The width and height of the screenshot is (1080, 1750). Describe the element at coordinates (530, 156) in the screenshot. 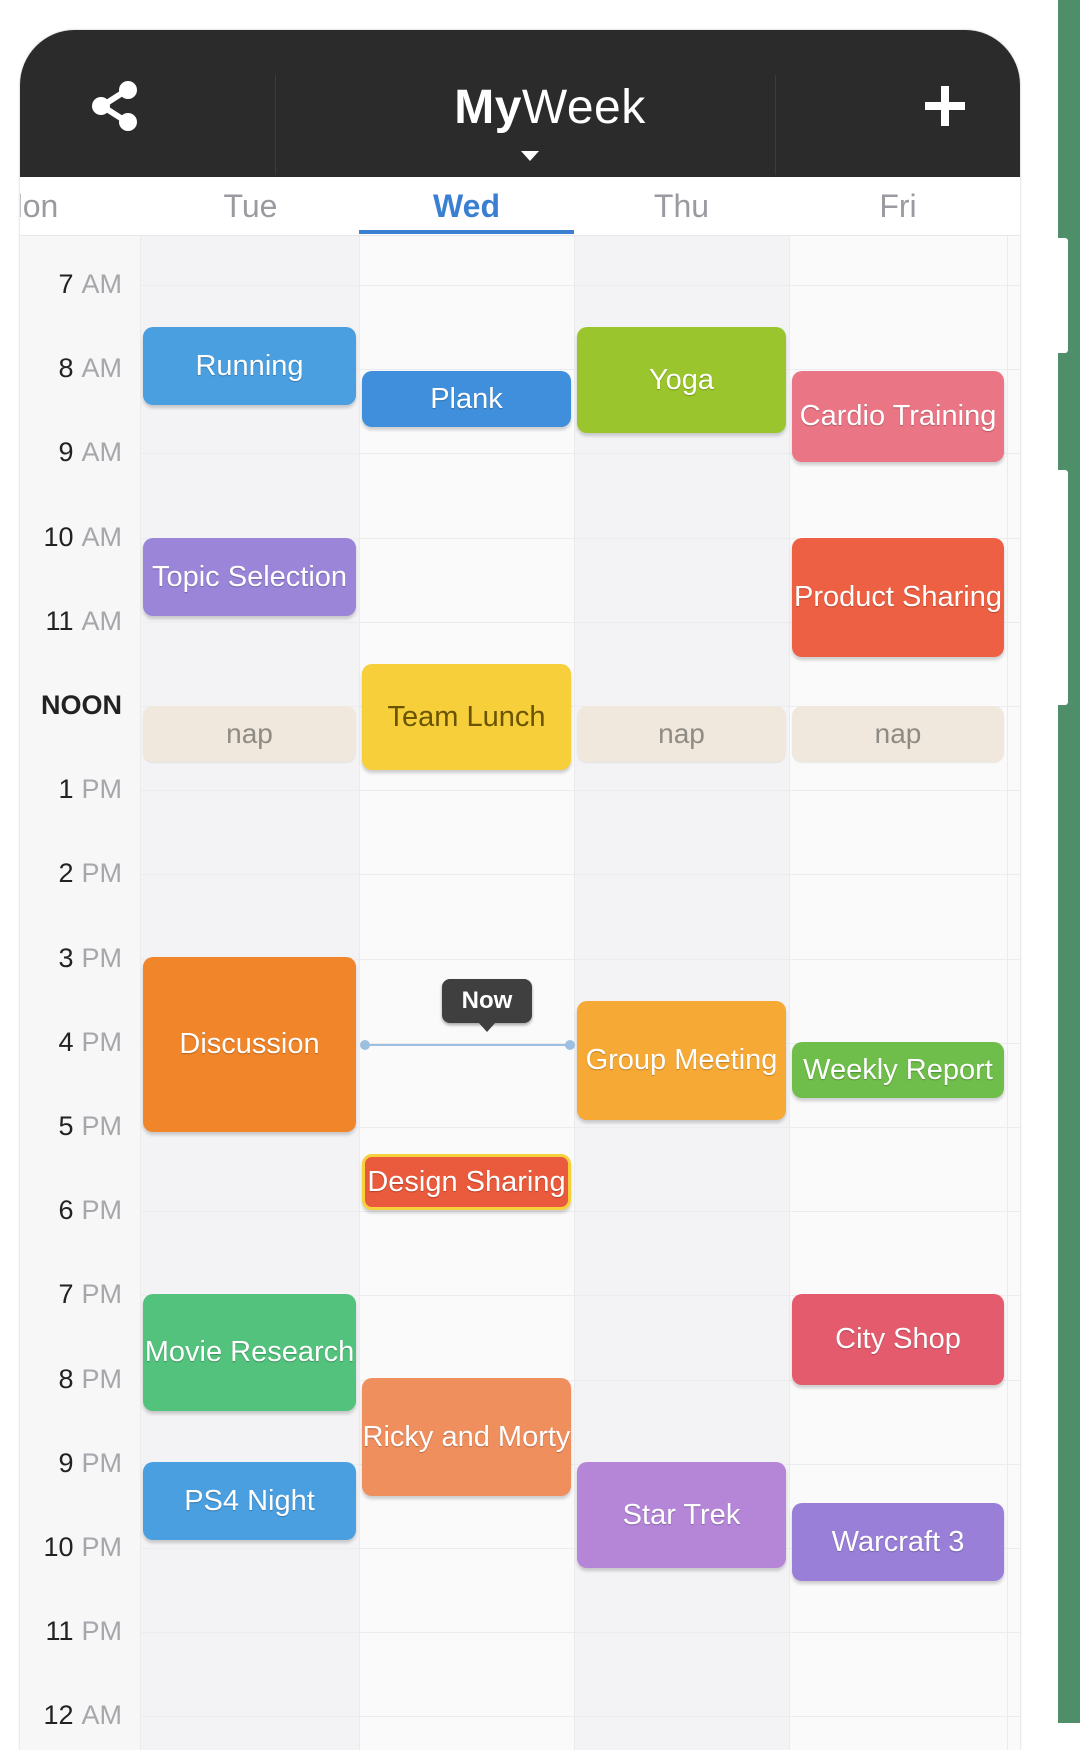

I see `chevron-down-icon` at that location.